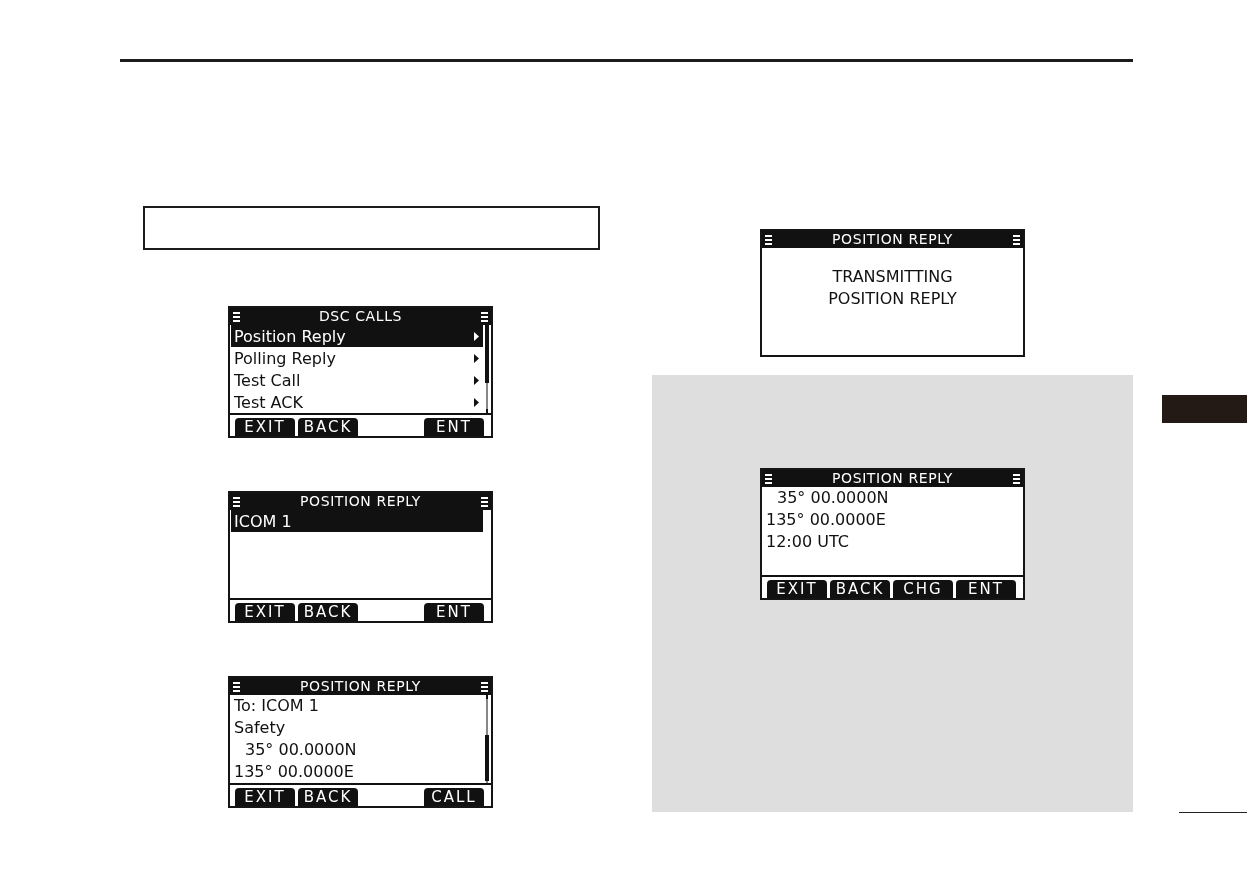 The height and width of the screenshot is (896, 1247). What do you see at coordinates (357, 402) in the screenshot?
I see `menu-item: Test ACK` at bounding box center [357, 402].